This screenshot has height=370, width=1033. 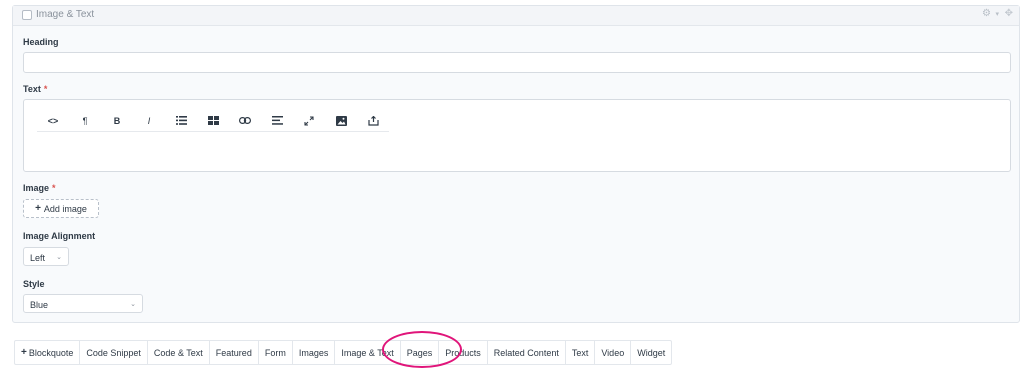 I want to click on tab-label: Featured, so click(x=233, y=352).